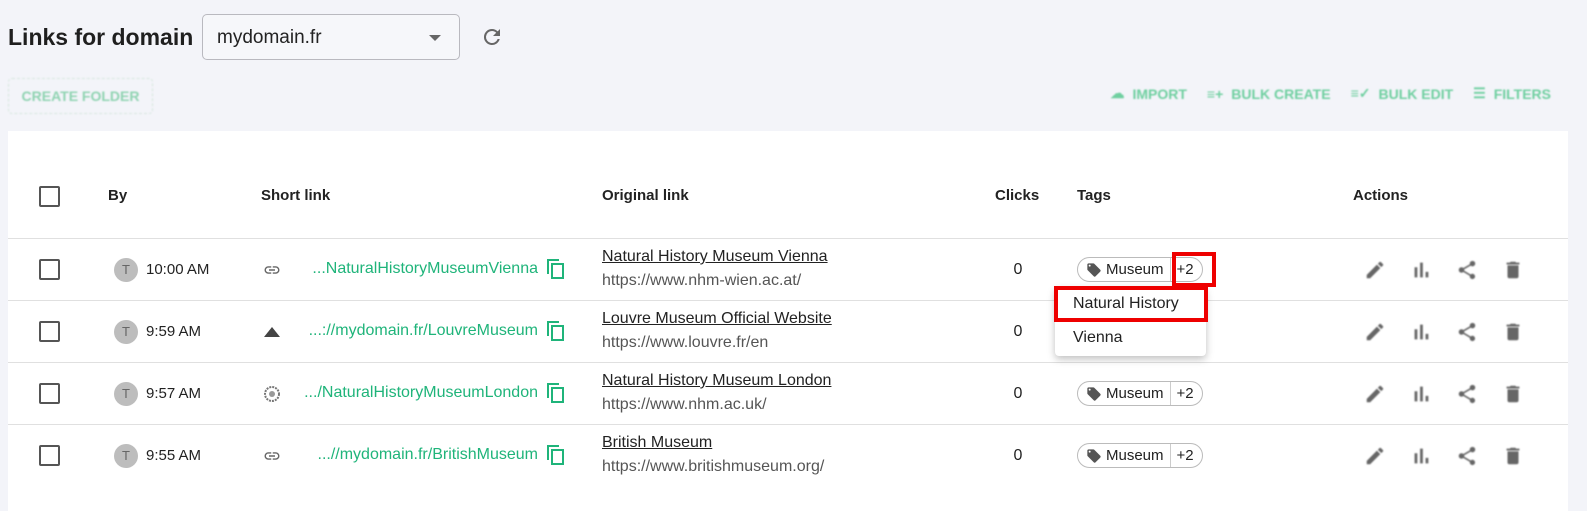 Image resolution: width=1587 pixels, height=511 pixels. Describe the element at coordinates (49, 196) in the screenshot. I see `select-all-checkbox` at that location.